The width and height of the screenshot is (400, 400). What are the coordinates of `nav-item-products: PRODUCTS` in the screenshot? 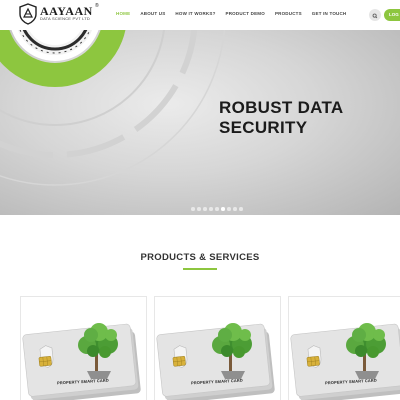 It's located at (288, 13).